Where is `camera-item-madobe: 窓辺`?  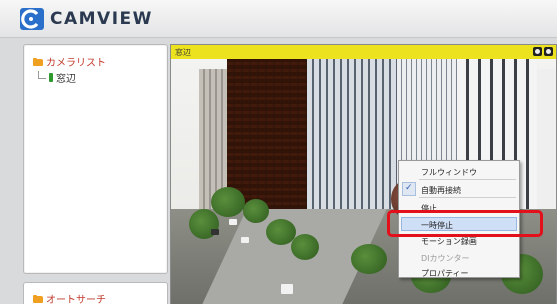 camera-item-madobe: 窓辺 is located at coordinates (57, 77).